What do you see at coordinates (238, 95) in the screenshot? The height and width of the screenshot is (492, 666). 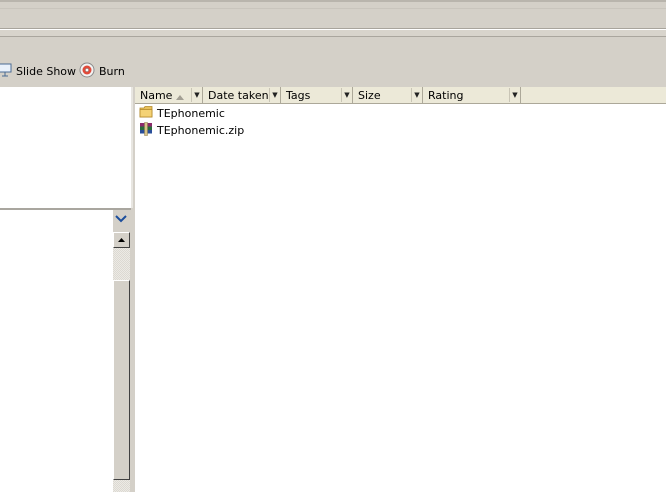 I see `column-date-taken-label: Date taken` at bounding box center [238, 95].